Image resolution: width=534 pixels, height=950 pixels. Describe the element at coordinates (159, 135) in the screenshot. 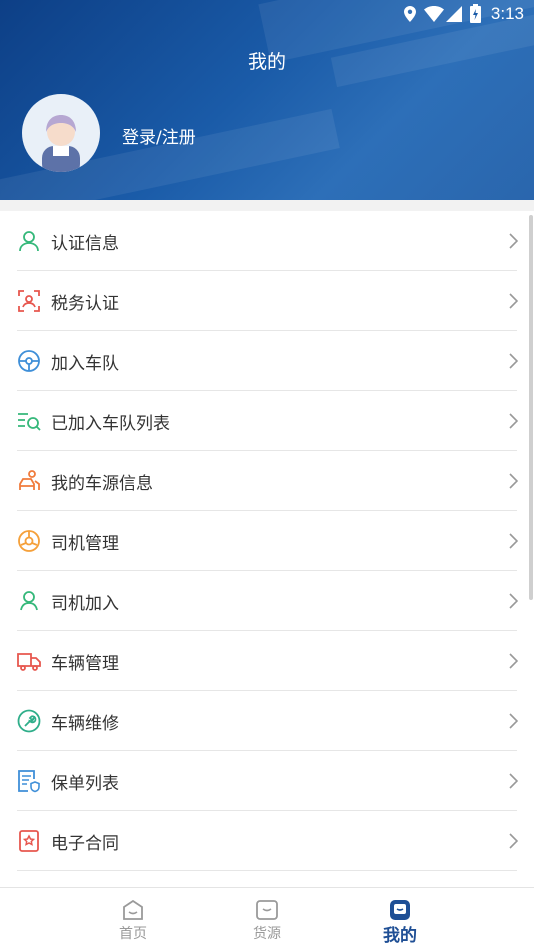

I see `login-register-link: 登录/注册` at that location.